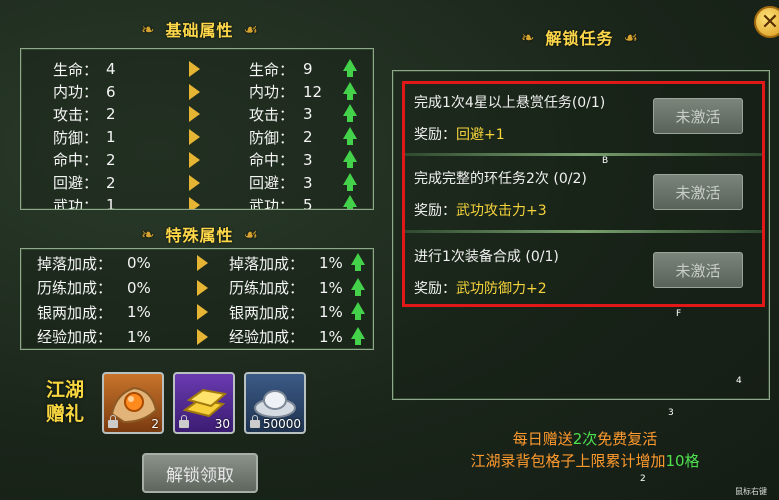 The image size is (779, 500). What do you see at coordinates (65, 402) in the screenshot?
I see `jianghu-gift-label: 江湖 赠礼` at bounding box center [65, 402].